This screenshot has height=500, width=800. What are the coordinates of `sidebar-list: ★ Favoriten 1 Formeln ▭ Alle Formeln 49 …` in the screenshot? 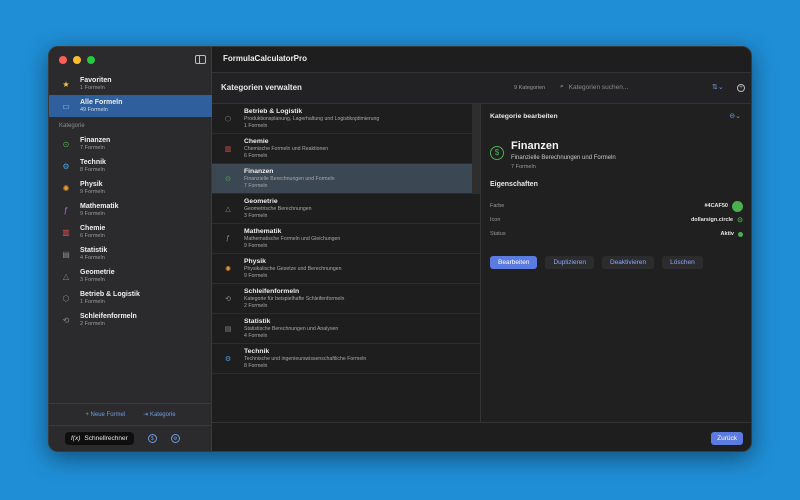 It's located at (130, 202).